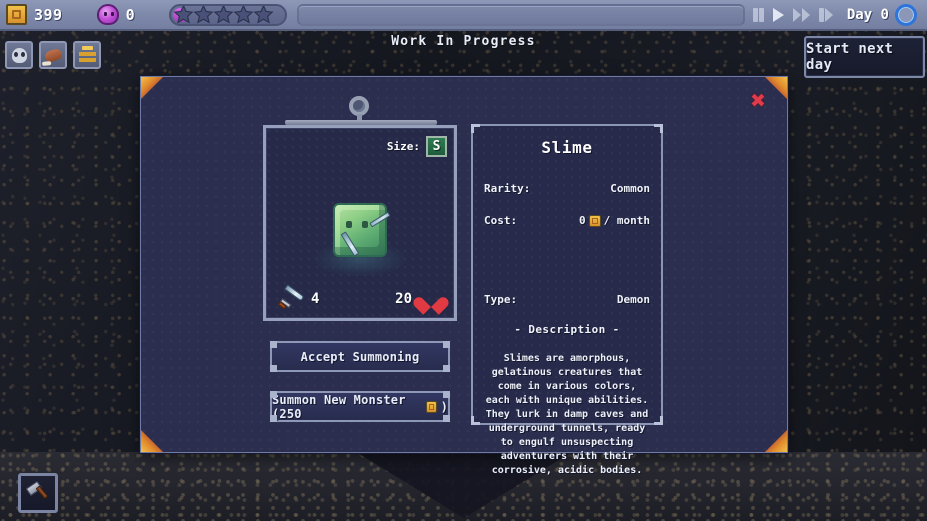  I want to click on monster-sprite-stage, so click(360, 234).